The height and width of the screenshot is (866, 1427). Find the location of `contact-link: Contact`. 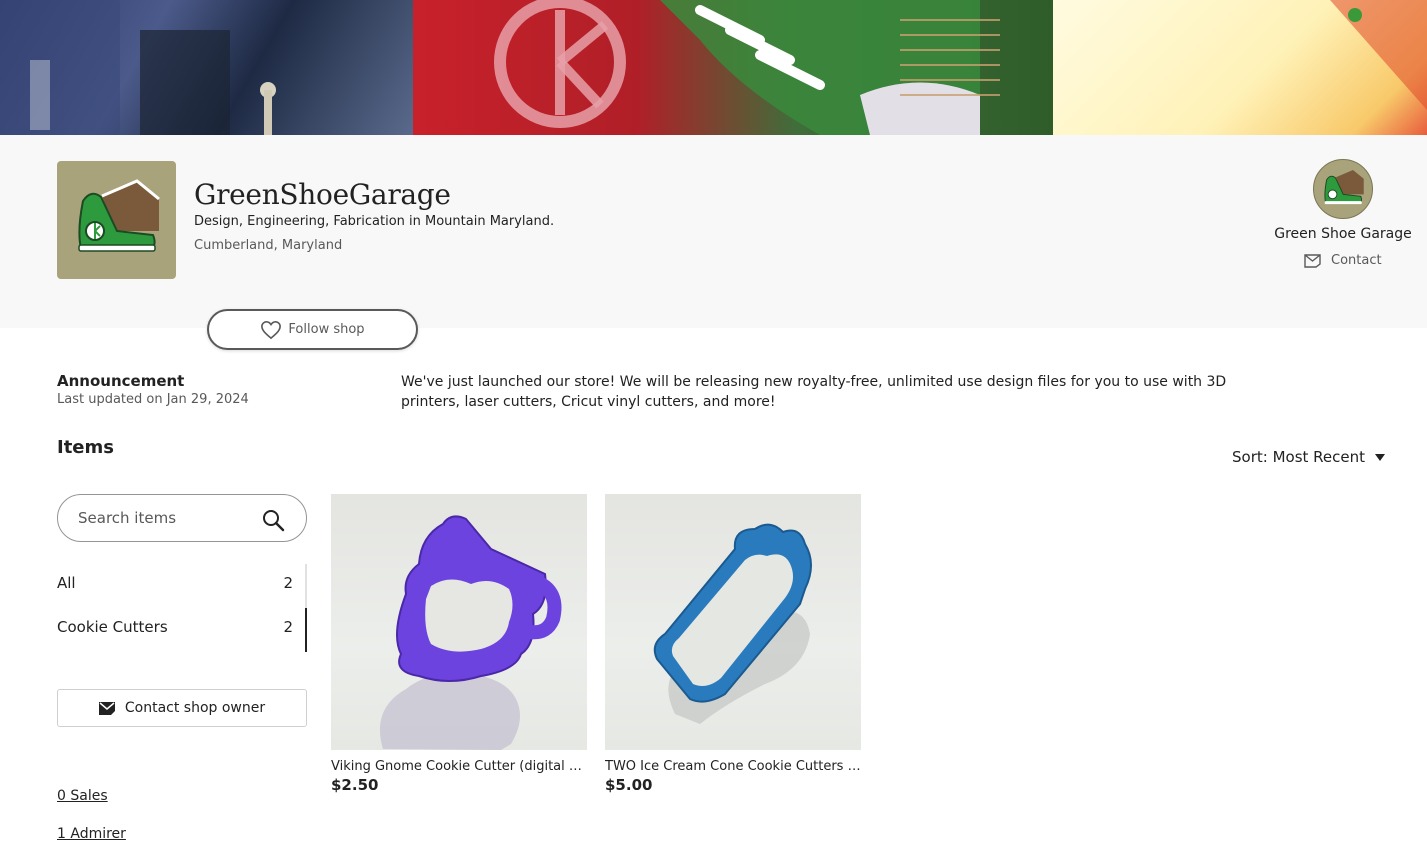

contact-link: Contact is located at coordinates (1343, 260).